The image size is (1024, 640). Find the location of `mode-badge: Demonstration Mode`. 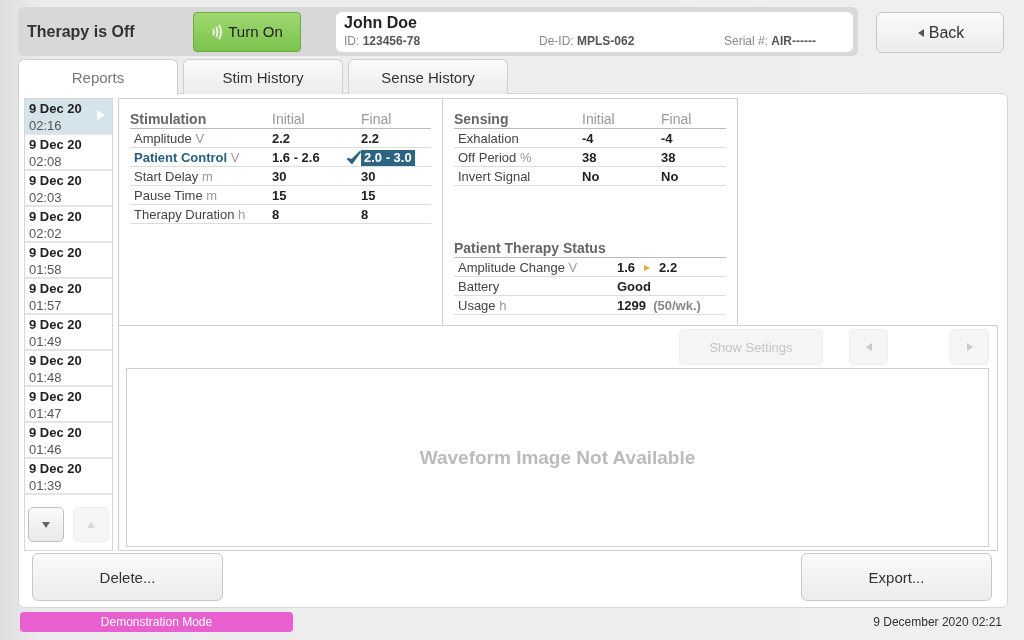

mode-badge: Demonstration Mode is located at coordinates (156, 622).